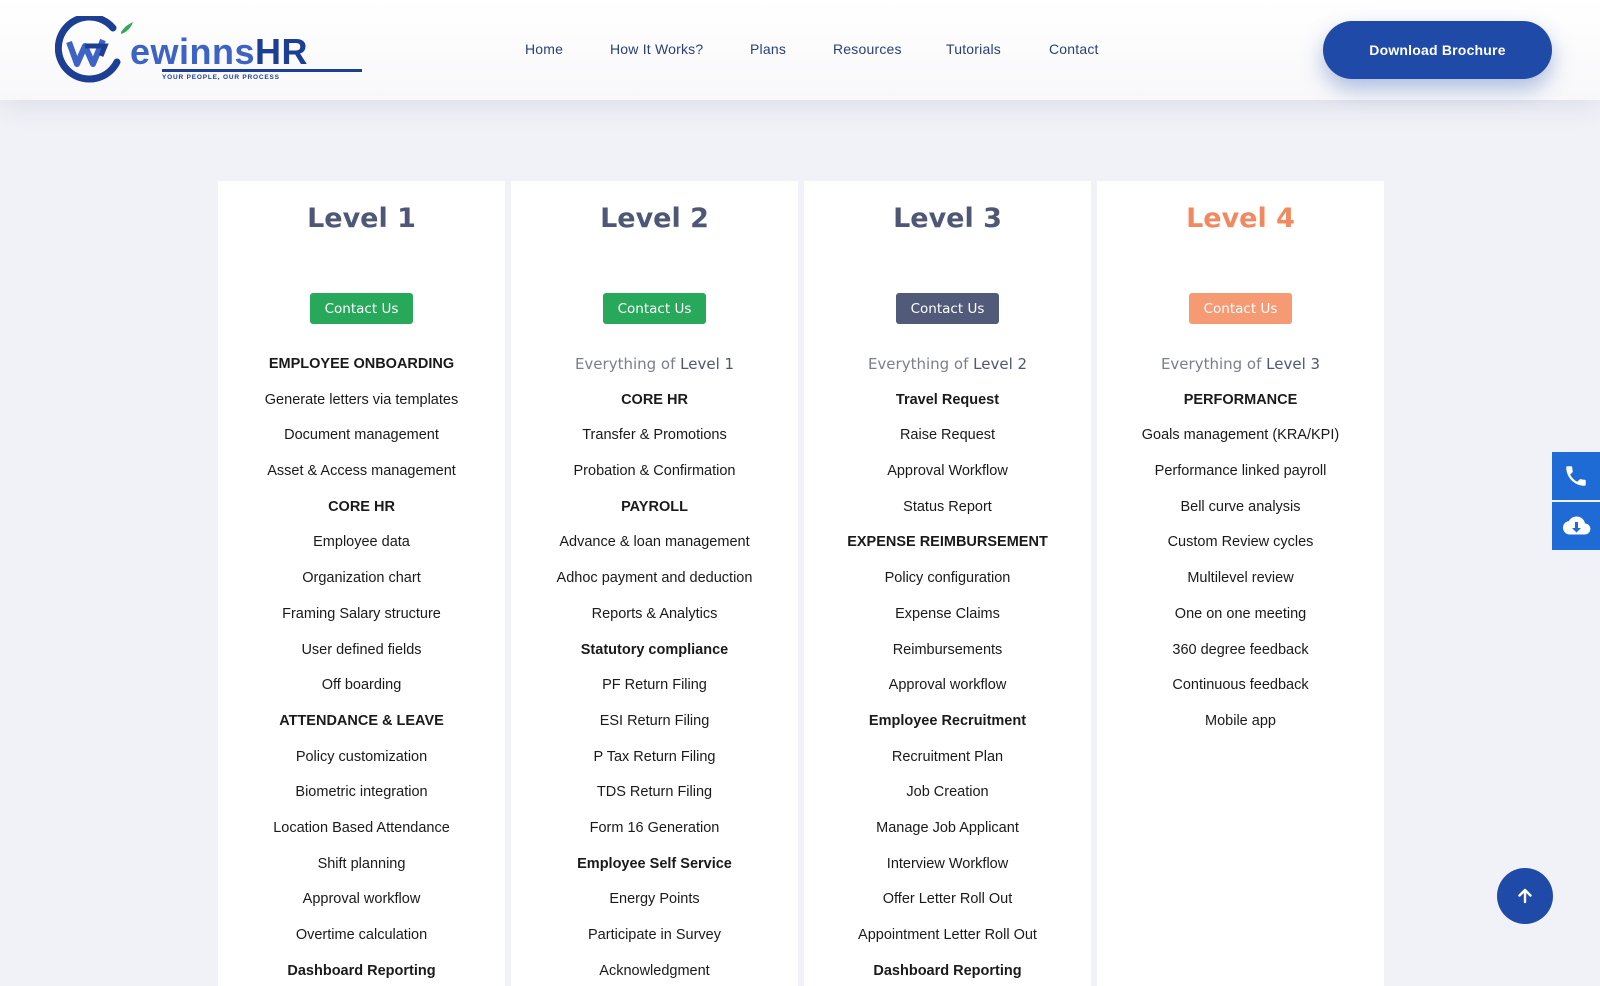 The height and width of the screenshot is (986, 1600). What do you see at coordinates (654, 720) in the screenshot?
I see `feature-item: ESI Return Filing` at bounding box center [654, 720].